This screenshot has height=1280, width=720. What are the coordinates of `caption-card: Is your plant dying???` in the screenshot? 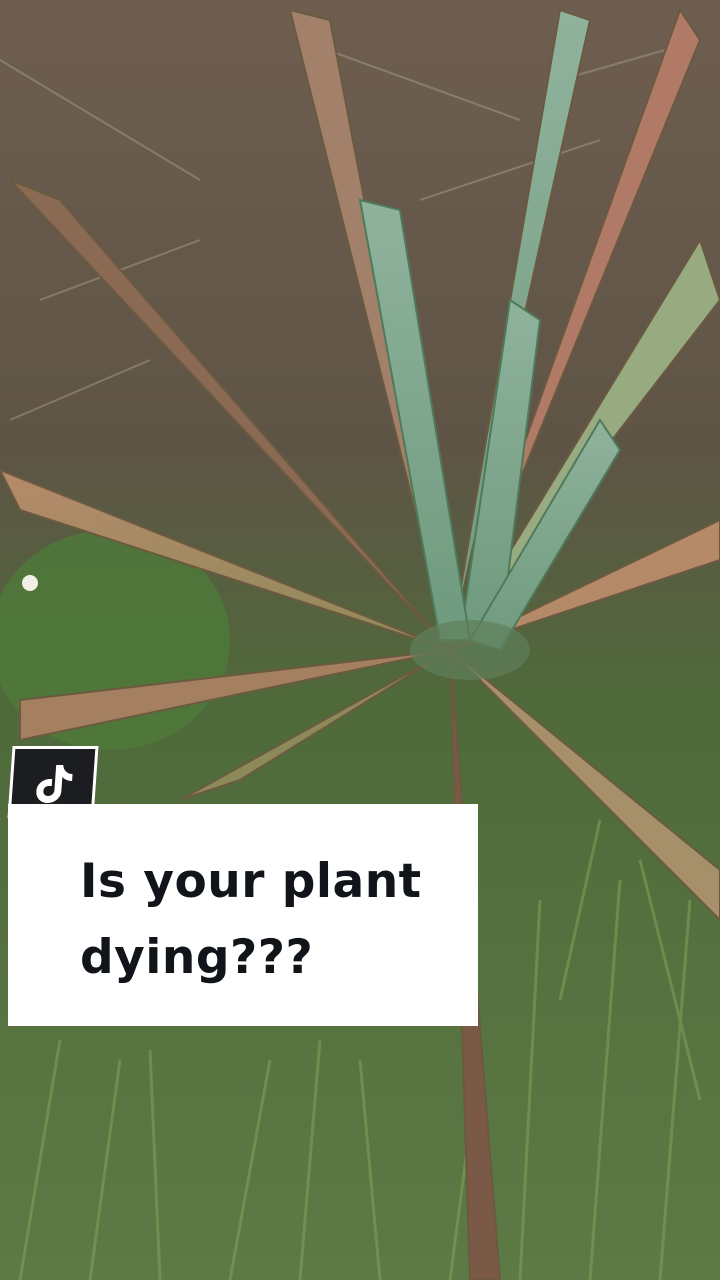 It's located at (243, 915).